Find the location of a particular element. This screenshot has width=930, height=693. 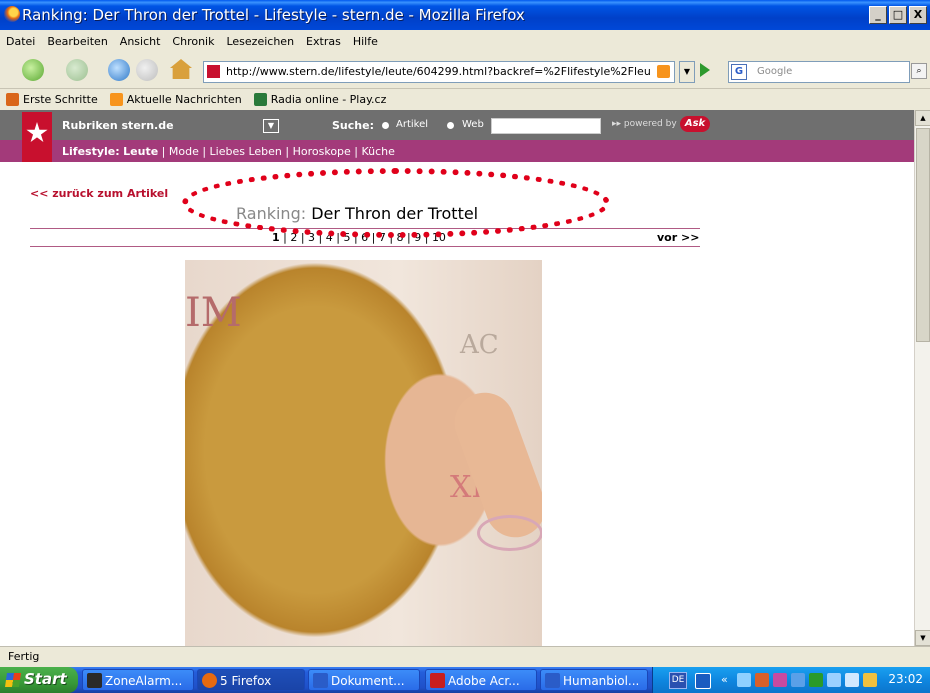

word-icon is located at coordinates (320, 680).